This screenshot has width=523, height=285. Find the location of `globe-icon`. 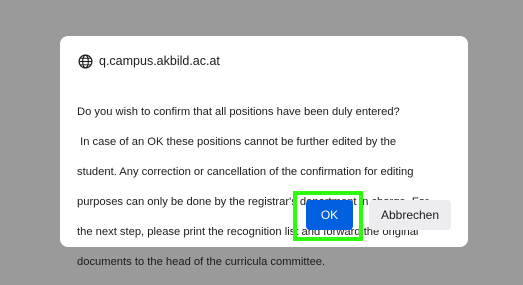

globe-icon is located at coordinates (85, 61).